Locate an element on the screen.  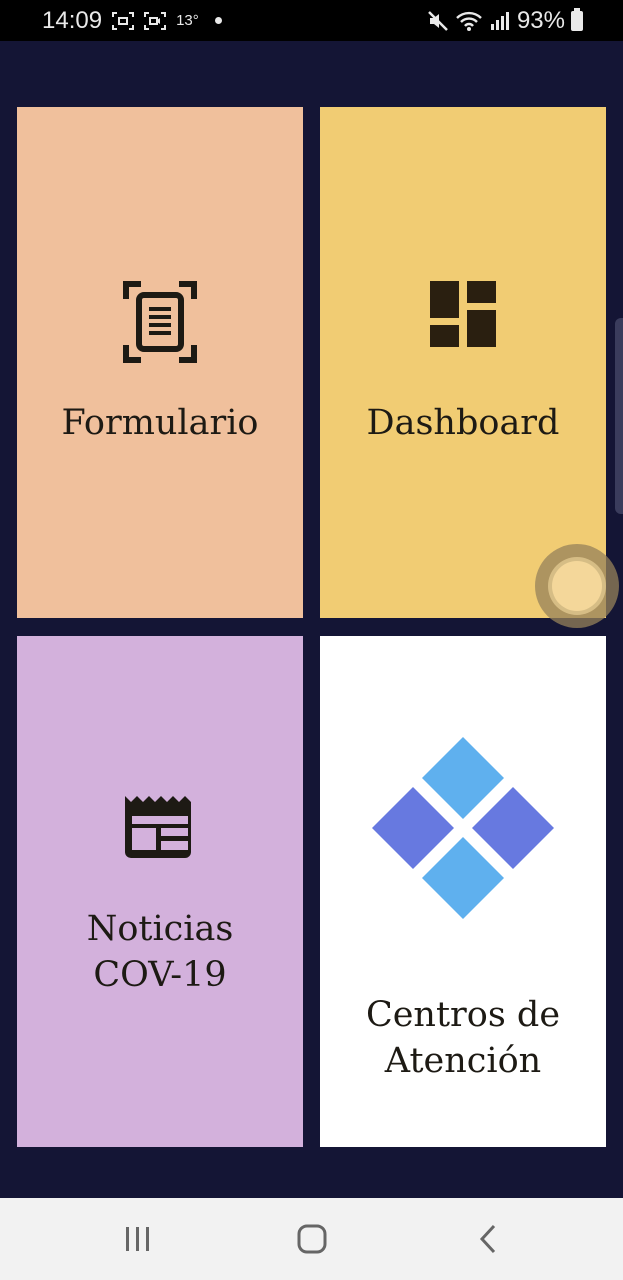
diamond-logo-icon is located at coordinates (463, 828).